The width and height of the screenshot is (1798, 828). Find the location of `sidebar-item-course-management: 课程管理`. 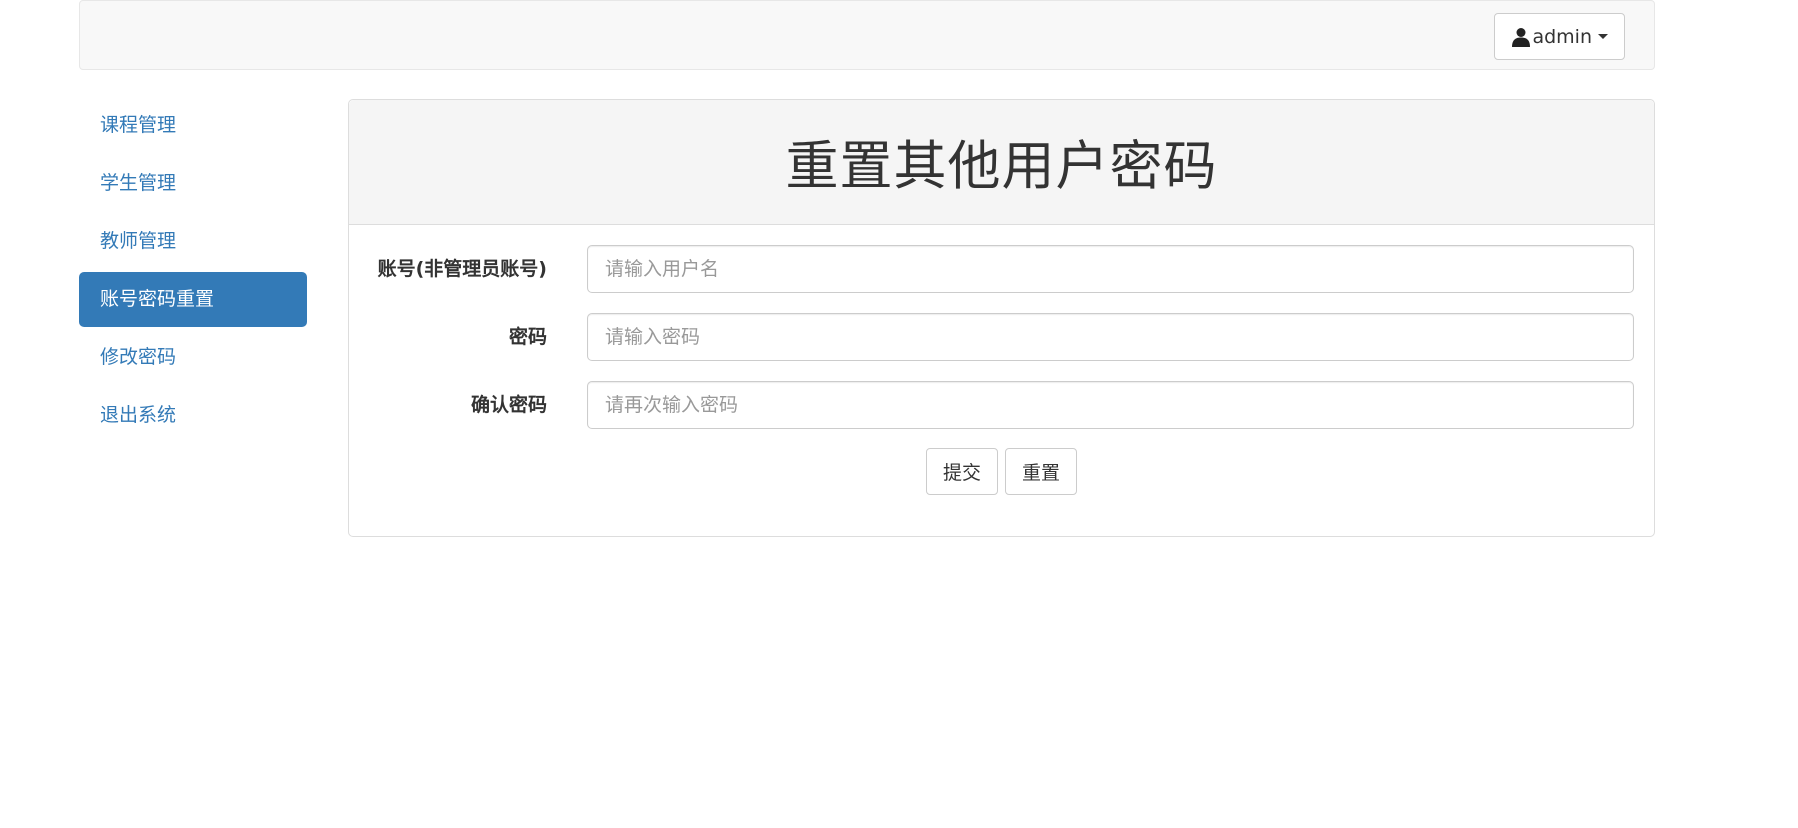

sidebar-item-course-management: 课程管理 is located at coordinates (193, 125).